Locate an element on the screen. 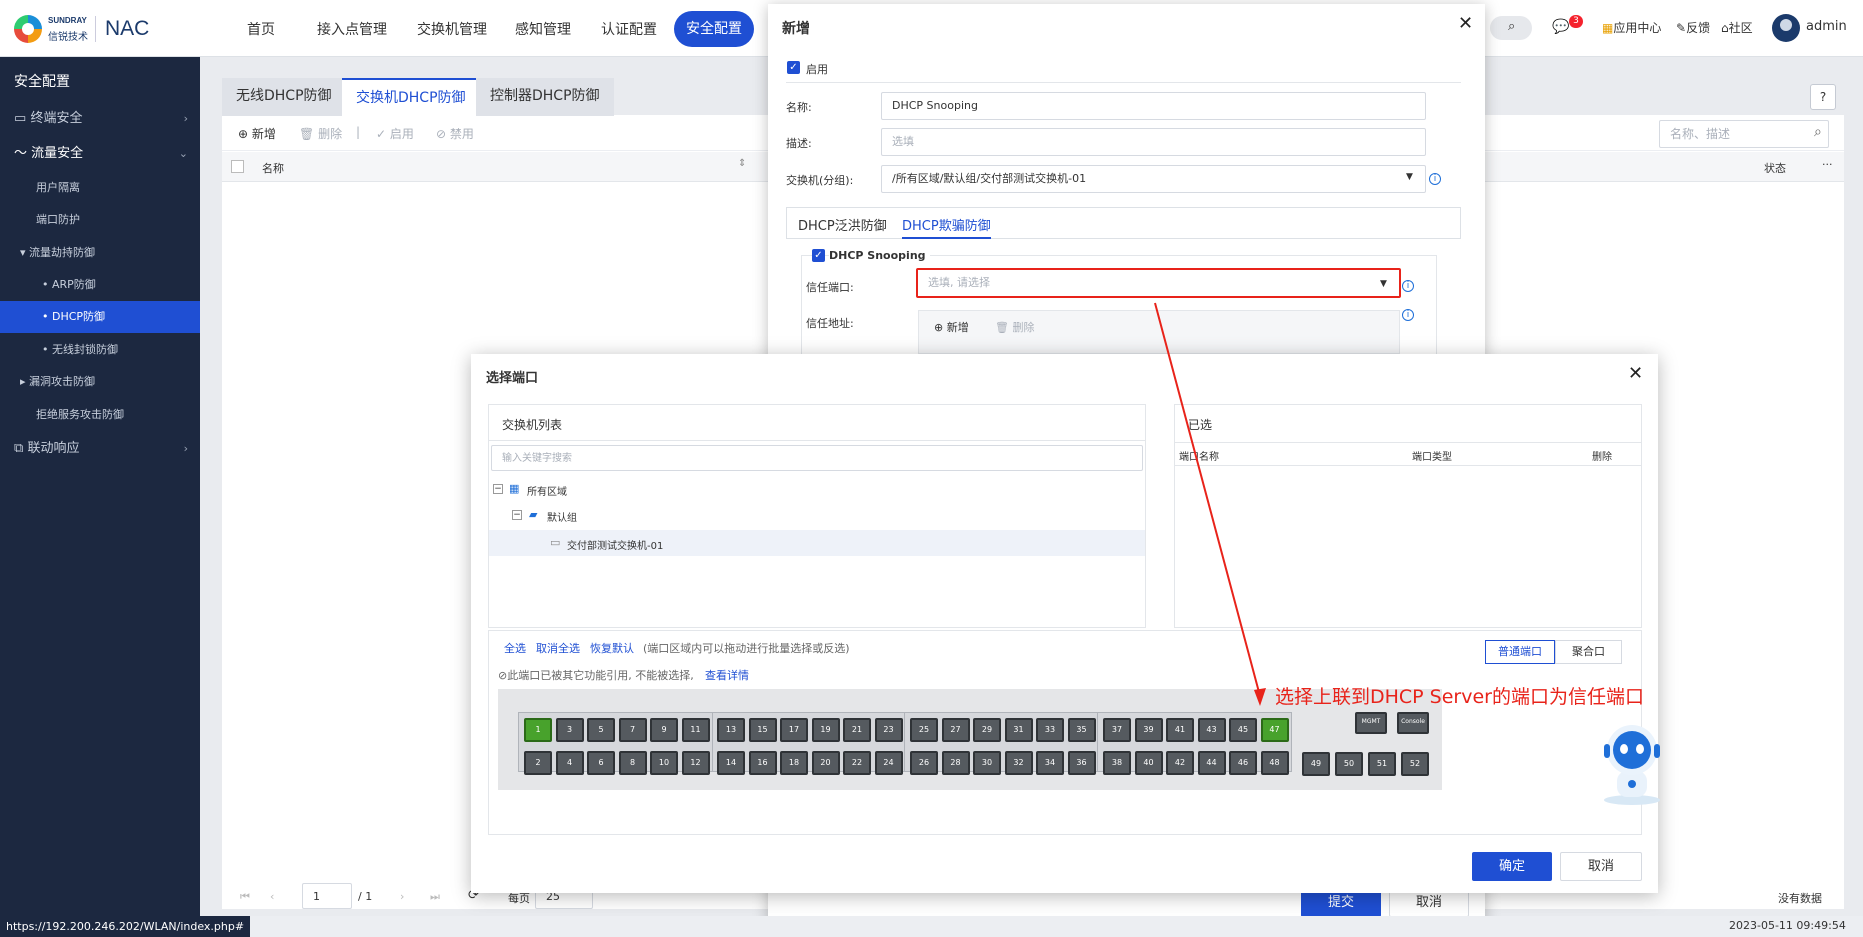 This screenshot has height=937, width=1863. port-26: 26 is located at coordinates (924, 763).